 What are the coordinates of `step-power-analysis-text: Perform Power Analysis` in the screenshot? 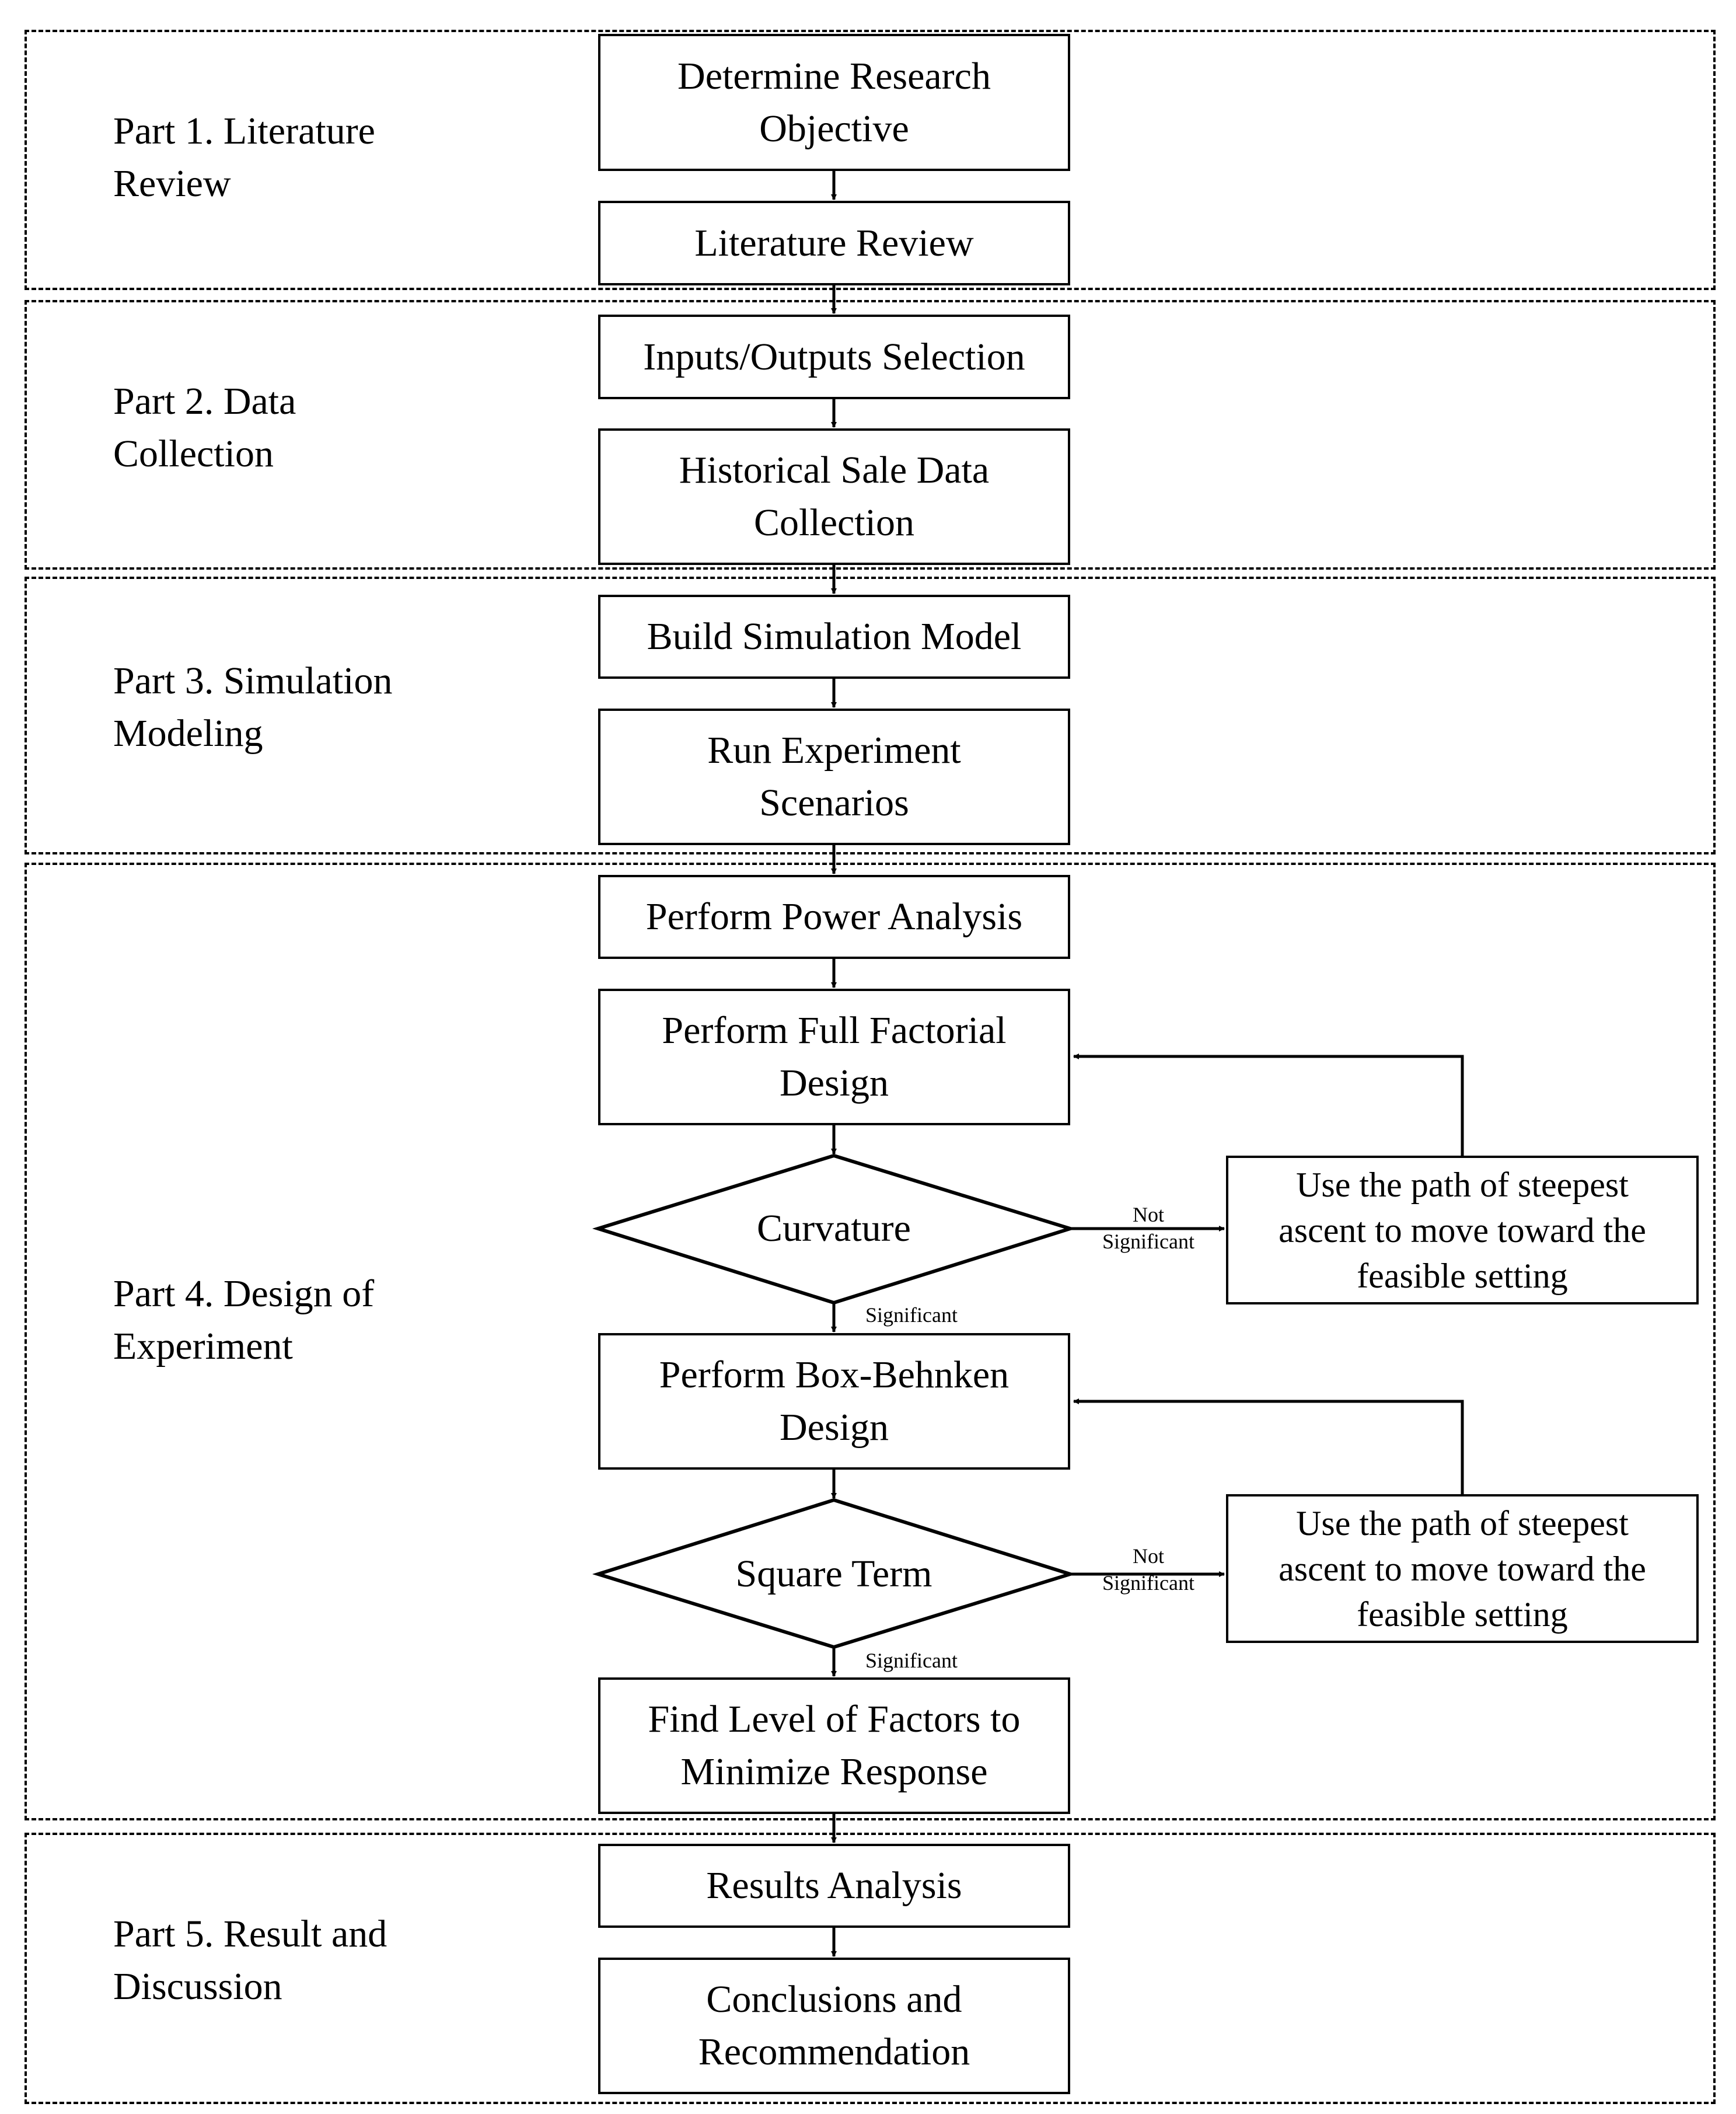 It's located at (834, 916).